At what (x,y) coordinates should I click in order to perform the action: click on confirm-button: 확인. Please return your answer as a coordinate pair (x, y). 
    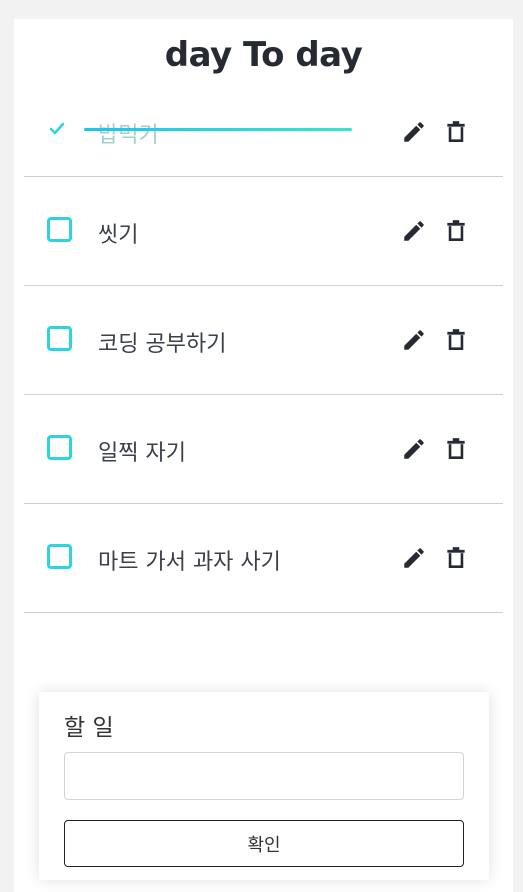
    Looking at the image, I should click on (264, 843).